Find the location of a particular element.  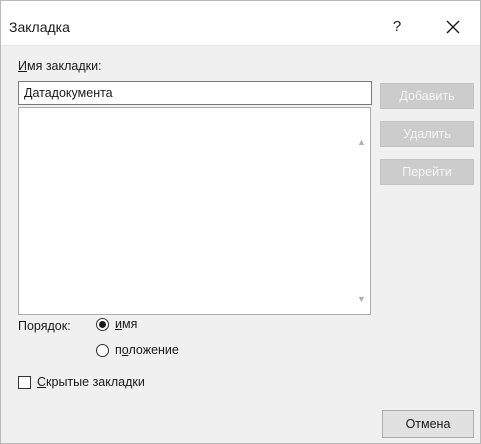

label-text: мя закладки: is located at coordinates (64, 66).